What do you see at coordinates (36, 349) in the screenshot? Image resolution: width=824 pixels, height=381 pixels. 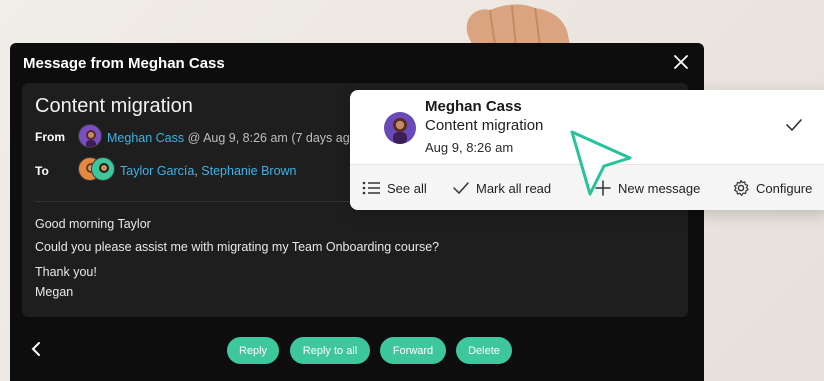 I see `chevron-left-icon` at bounding box center [36, 349].